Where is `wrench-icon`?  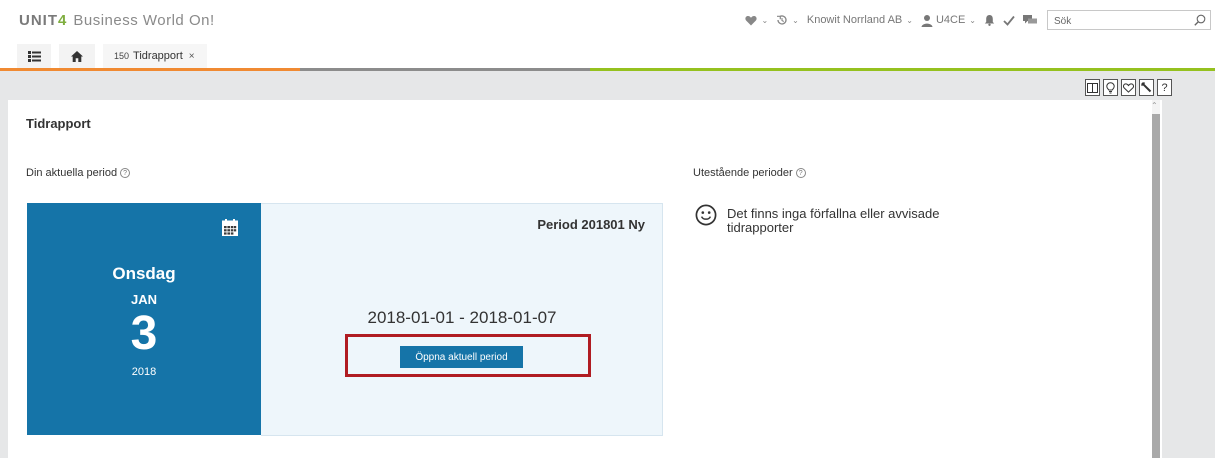 wrench-icon is located at coordinates (1146, 87).